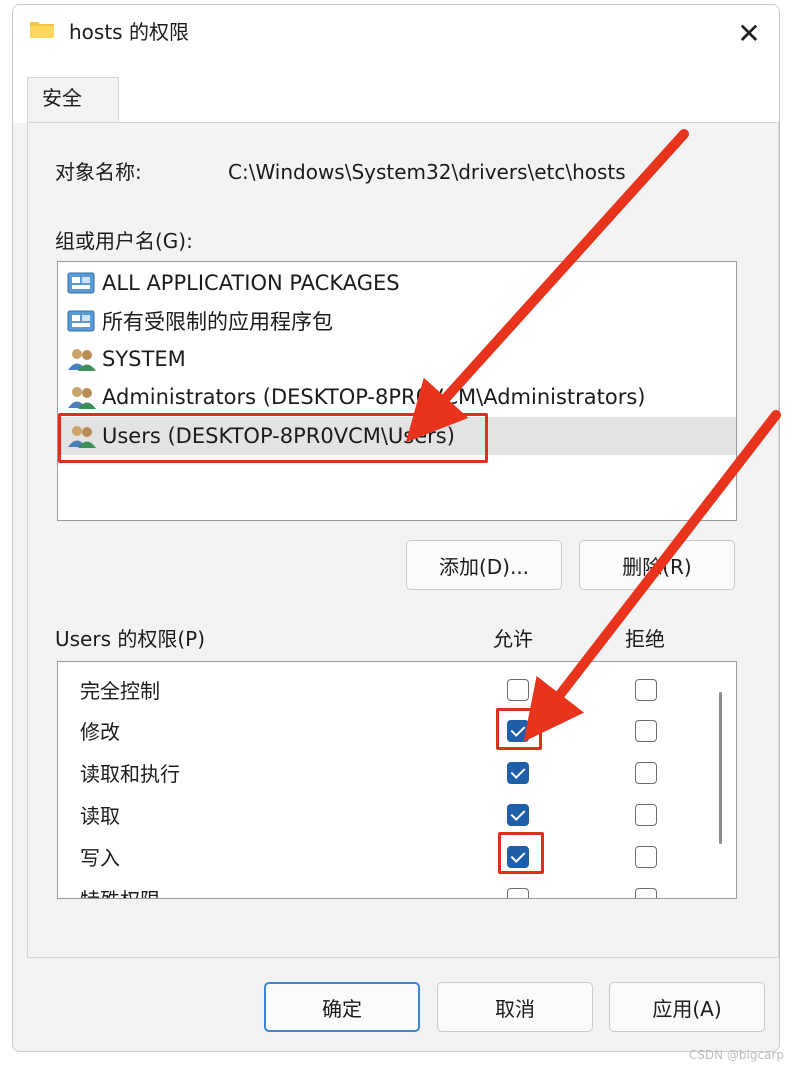  I want to click on cancel-button: 取消, so click(515, 1007).